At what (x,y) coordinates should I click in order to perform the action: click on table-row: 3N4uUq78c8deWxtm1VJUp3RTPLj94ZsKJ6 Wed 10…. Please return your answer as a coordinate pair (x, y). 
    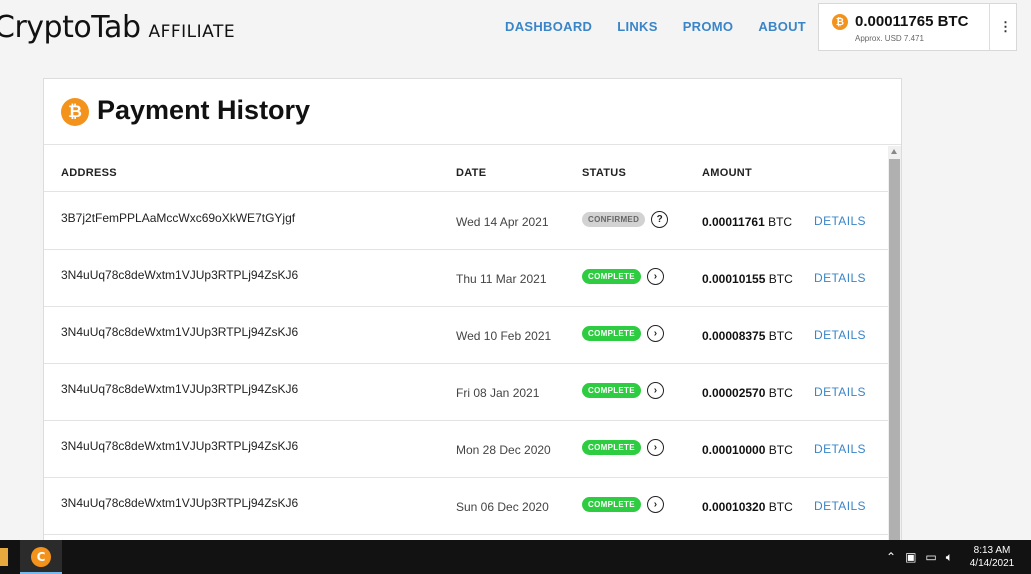
    Looking at the image, I should click on (466, 335).